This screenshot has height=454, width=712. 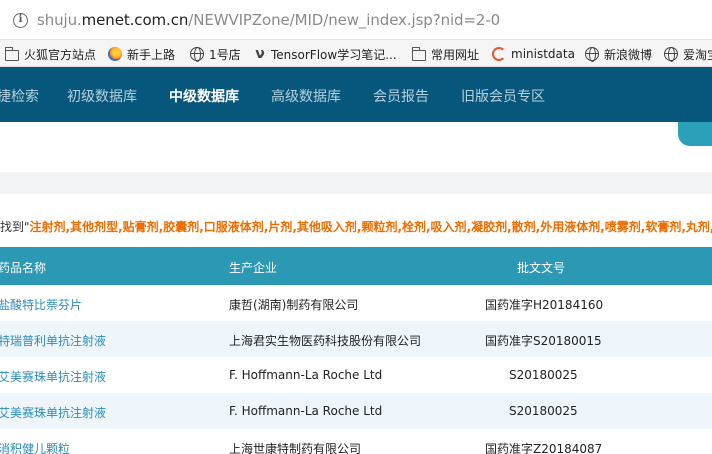 I want to click on tensorflow-icon: ν, so click(x=260, y=54).